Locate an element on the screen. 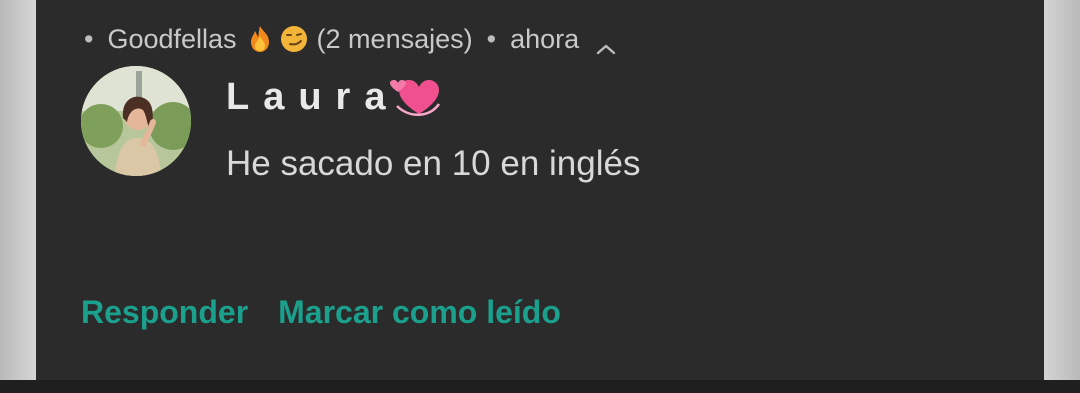  sender-name: Laura is located at coordinates (313, 96).